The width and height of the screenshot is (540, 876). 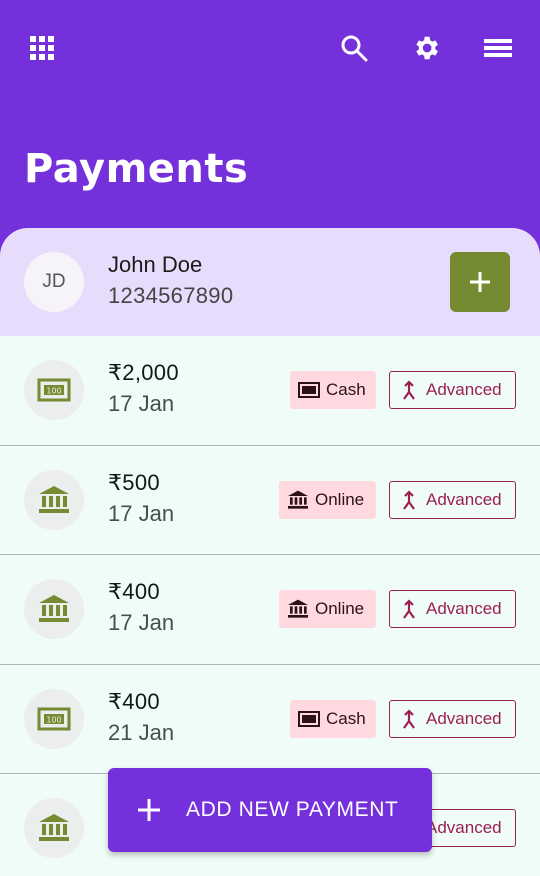 I want to click on payment-row: ₹500 17 Jan Online Advanced, so click(x=270, y=500).